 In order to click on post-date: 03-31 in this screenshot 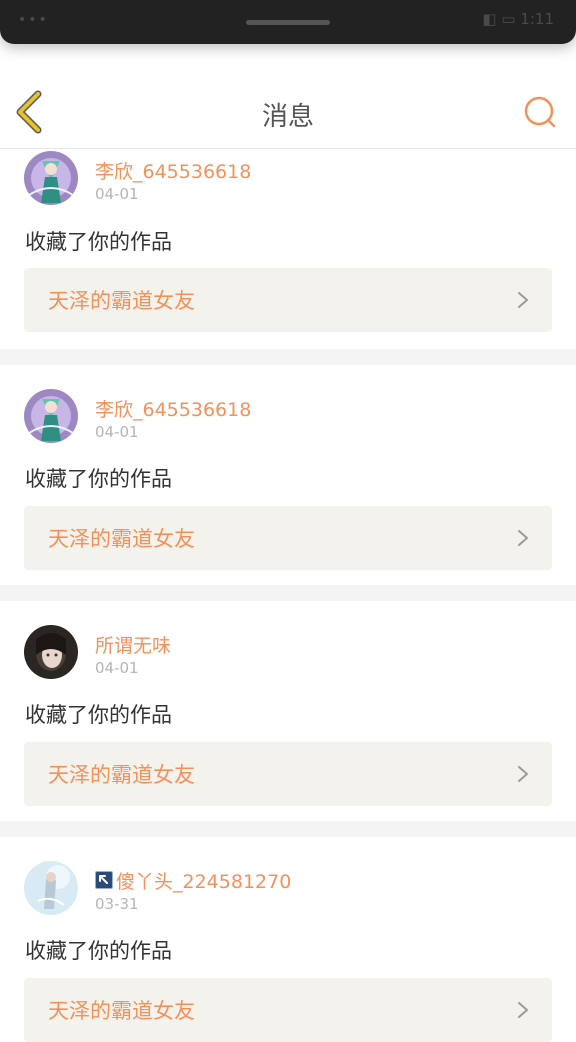, I will do `click(117, 904)`.